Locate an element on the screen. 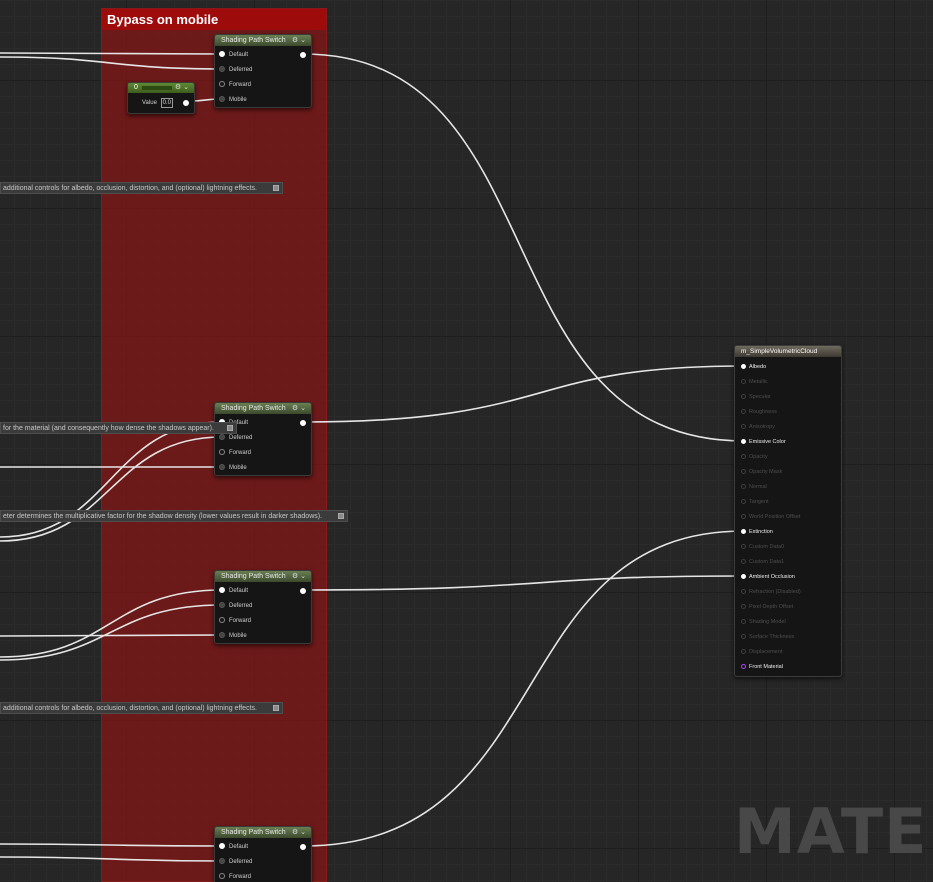  material-input-pin: Emissive Color is located at coordinates (763, 442).